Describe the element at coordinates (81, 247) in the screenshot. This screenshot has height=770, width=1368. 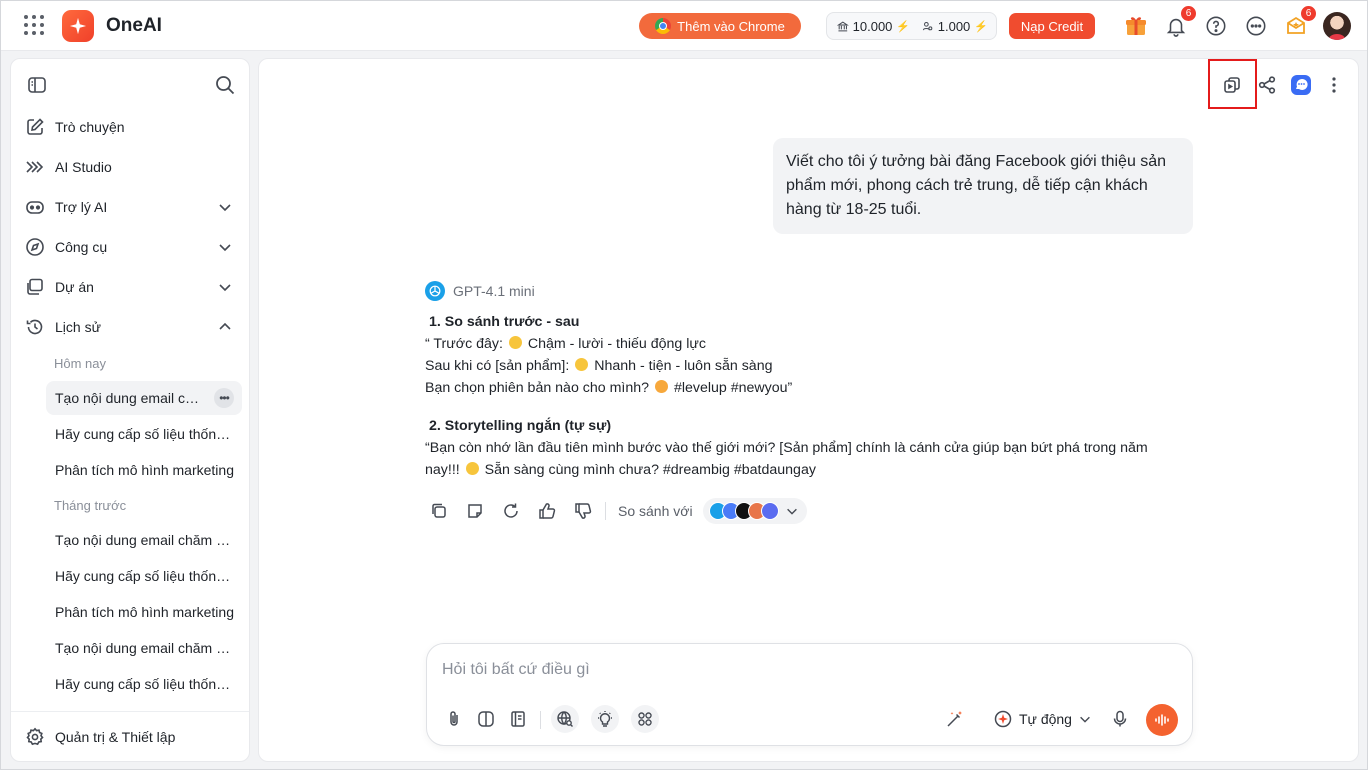
I see `nav-tools-label: Công cụ` at that location.